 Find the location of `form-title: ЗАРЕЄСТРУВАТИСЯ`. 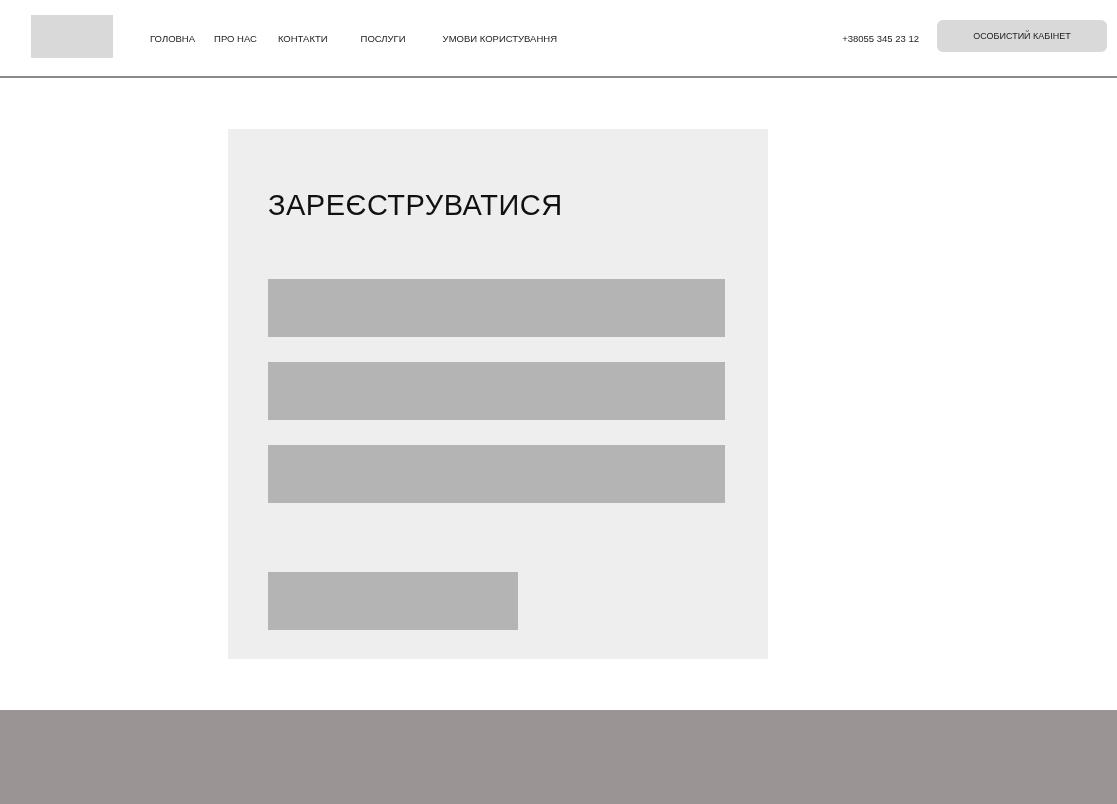

form-title: ЗАРЕЄСТРУВАТИСЯ is located at coordinates (416, 205).